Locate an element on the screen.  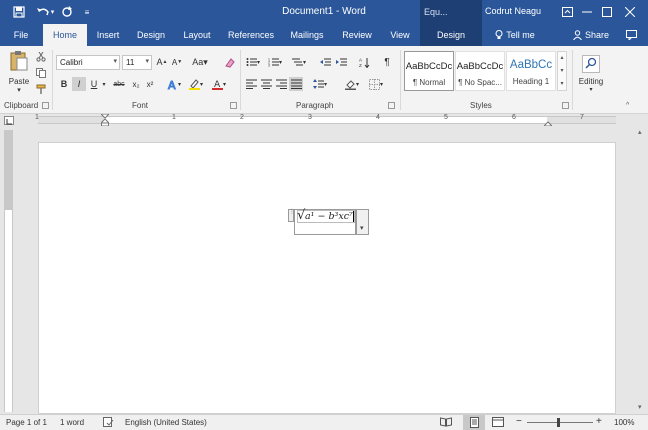
decrease-indent-icon is located at coordinates (325, 62).